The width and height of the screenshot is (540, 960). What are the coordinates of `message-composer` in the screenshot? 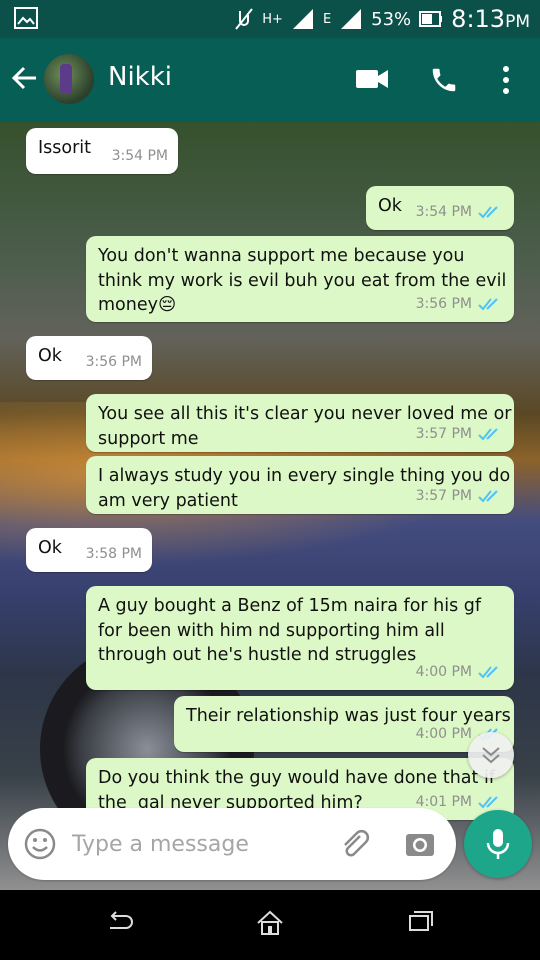 It's located at (232, 844).